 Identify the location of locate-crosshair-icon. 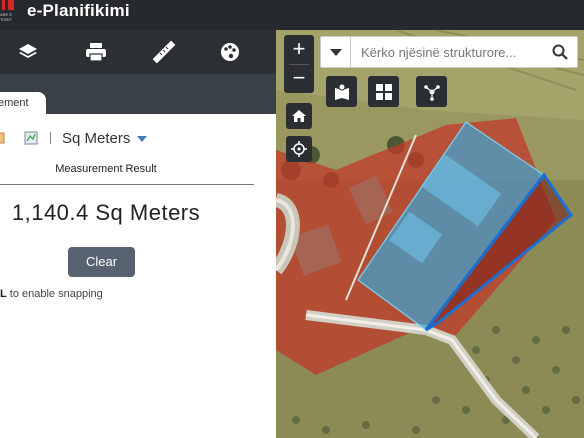
(299, 149).